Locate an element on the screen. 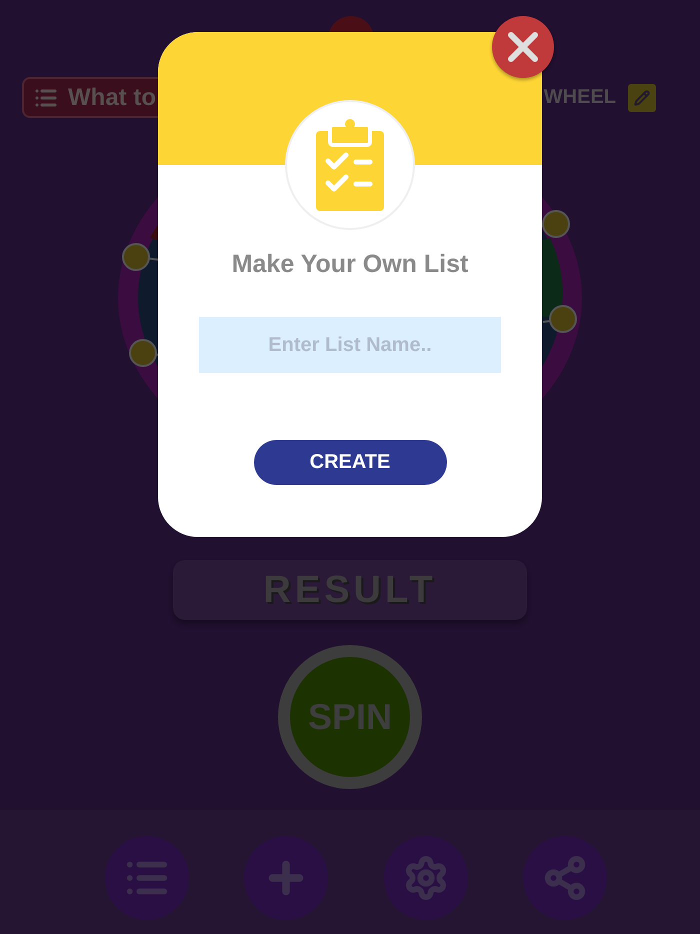 The width and height of the screenshot is (700, 934). clipboard-icon is located at coordinates (350, 165).